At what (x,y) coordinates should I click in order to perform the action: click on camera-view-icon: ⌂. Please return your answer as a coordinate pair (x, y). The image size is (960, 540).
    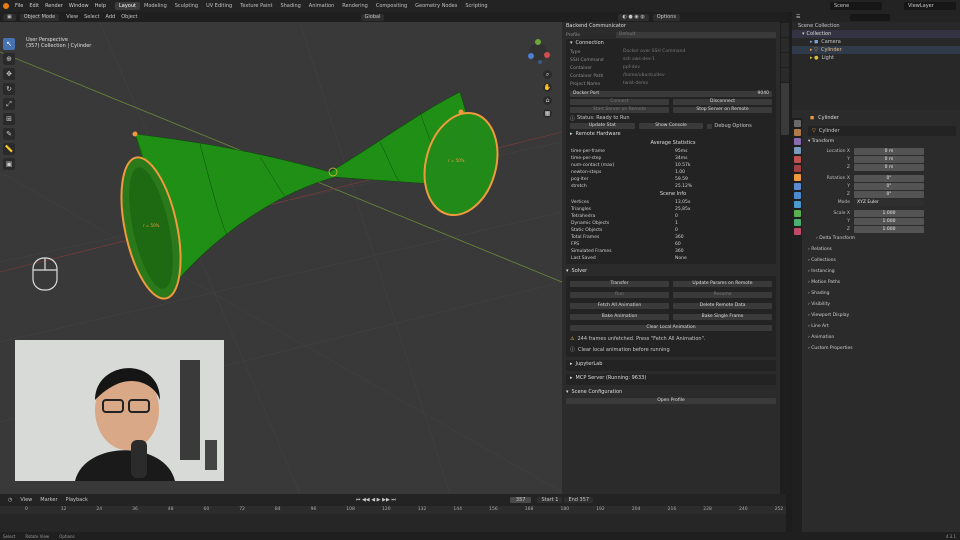
    Looking at the image, I should click on (547, 100).